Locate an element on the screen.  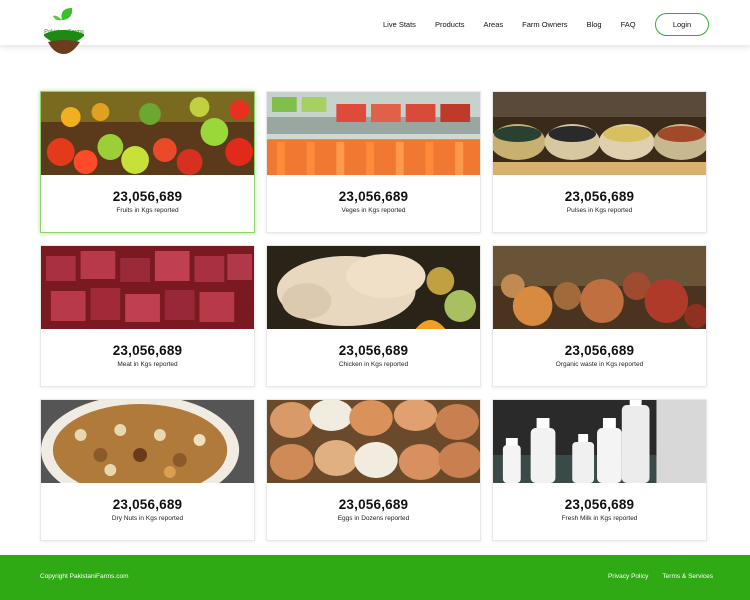
stat-card-chicken: 23,056,689 Chicken in Kgs reported is located at coordinates (373, 316).